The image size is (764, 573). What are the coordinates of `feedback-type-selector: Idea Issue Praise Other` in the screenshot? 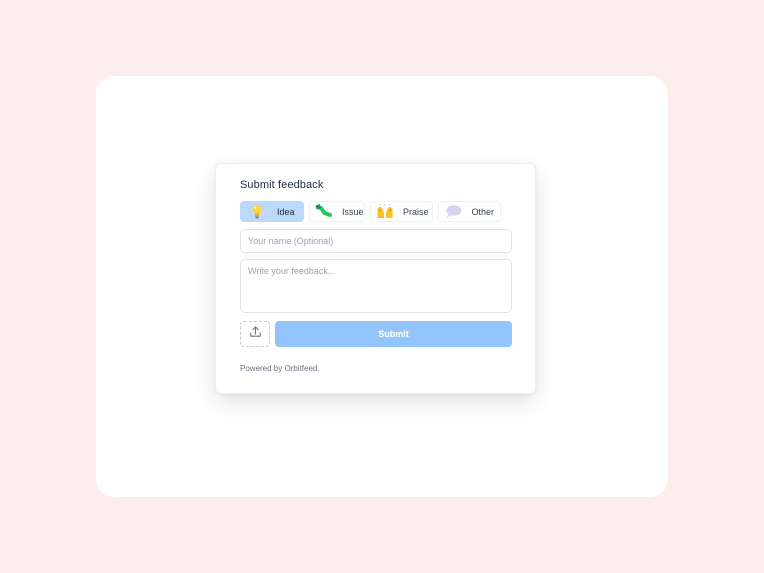 It's located at (370, 211).